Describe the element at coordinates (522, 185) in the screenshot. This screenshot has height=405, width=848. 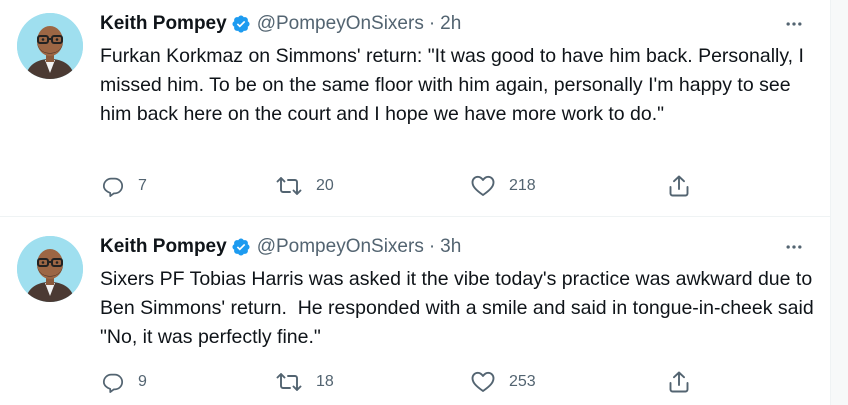
I see `like-count: 218` at that location.